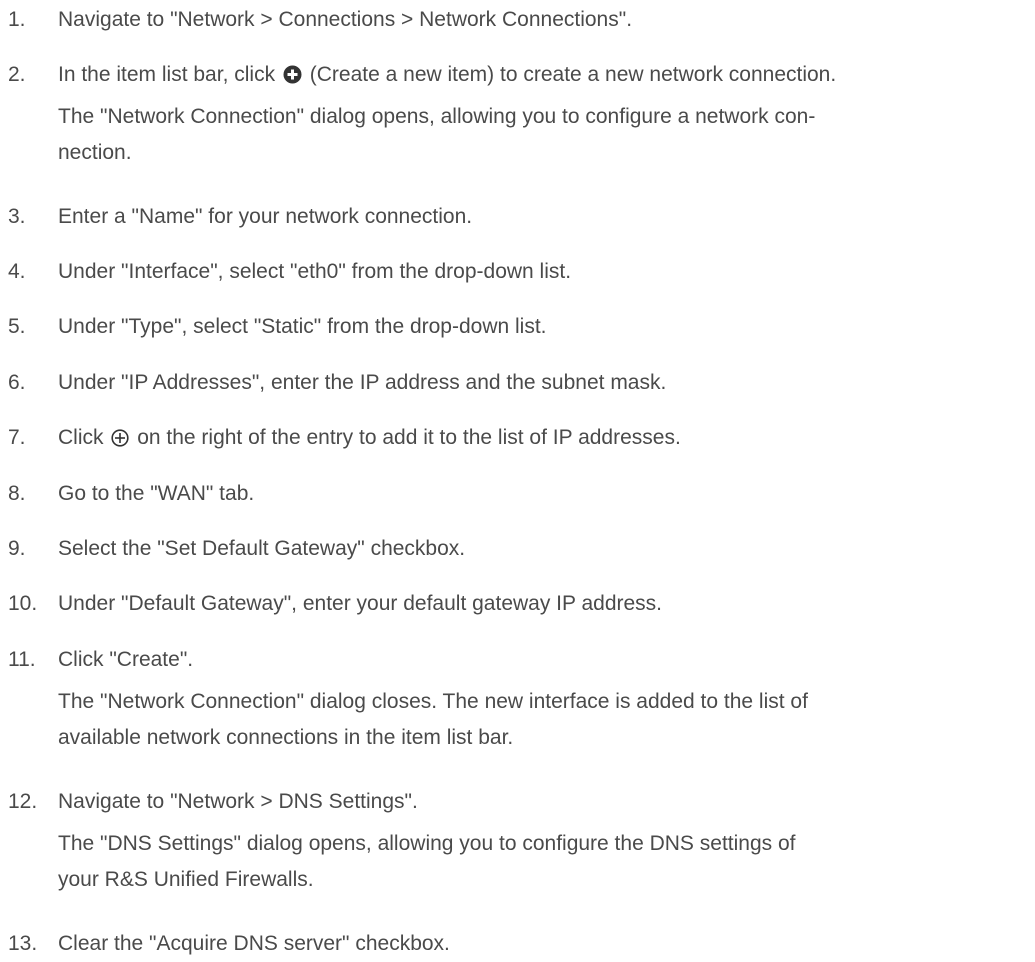 This screenshot has height=962, width=1035. What do you see at coordinates (22, 659) in the screenshot?
I see `step-number: 11.` at bounding box center [22, 659].